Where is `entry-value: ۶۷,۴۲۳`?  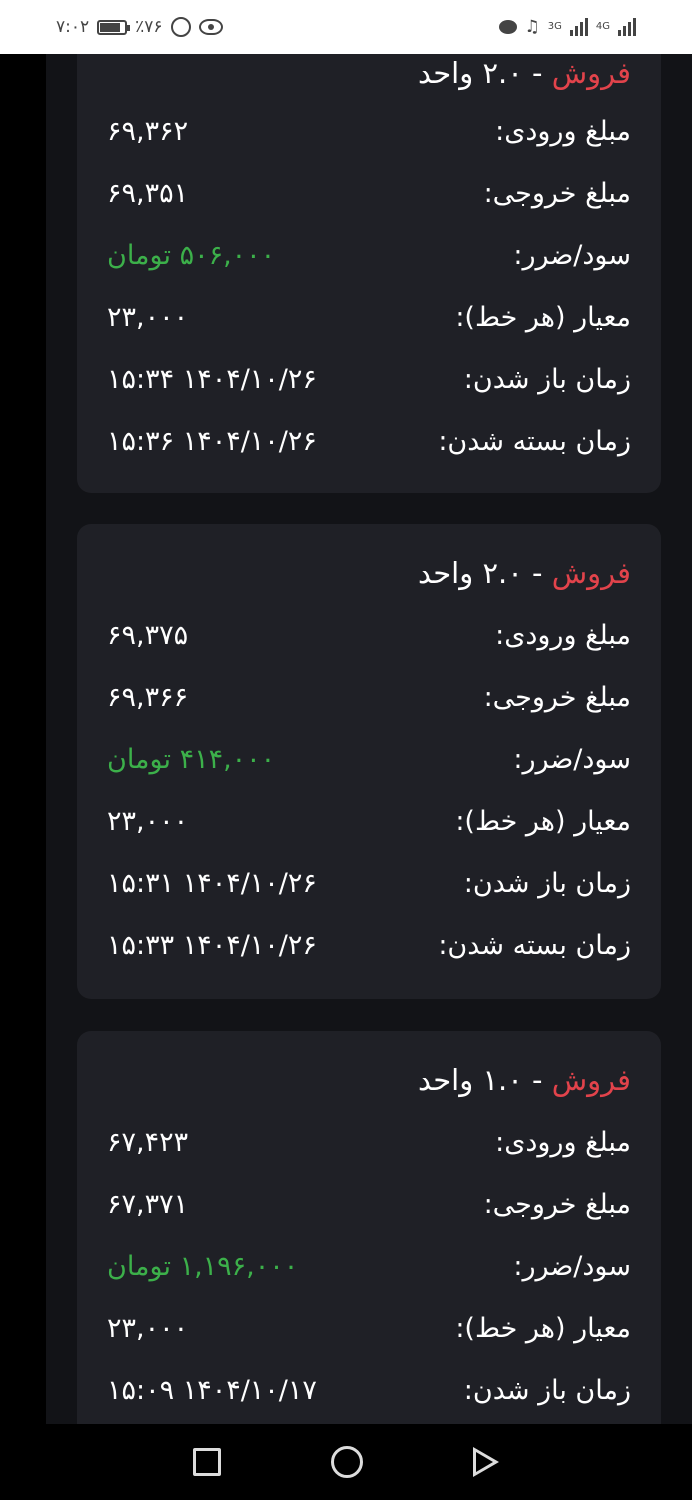 entry-value: ۶۷,۴۲۳ is located at coordinates (148, 1142).